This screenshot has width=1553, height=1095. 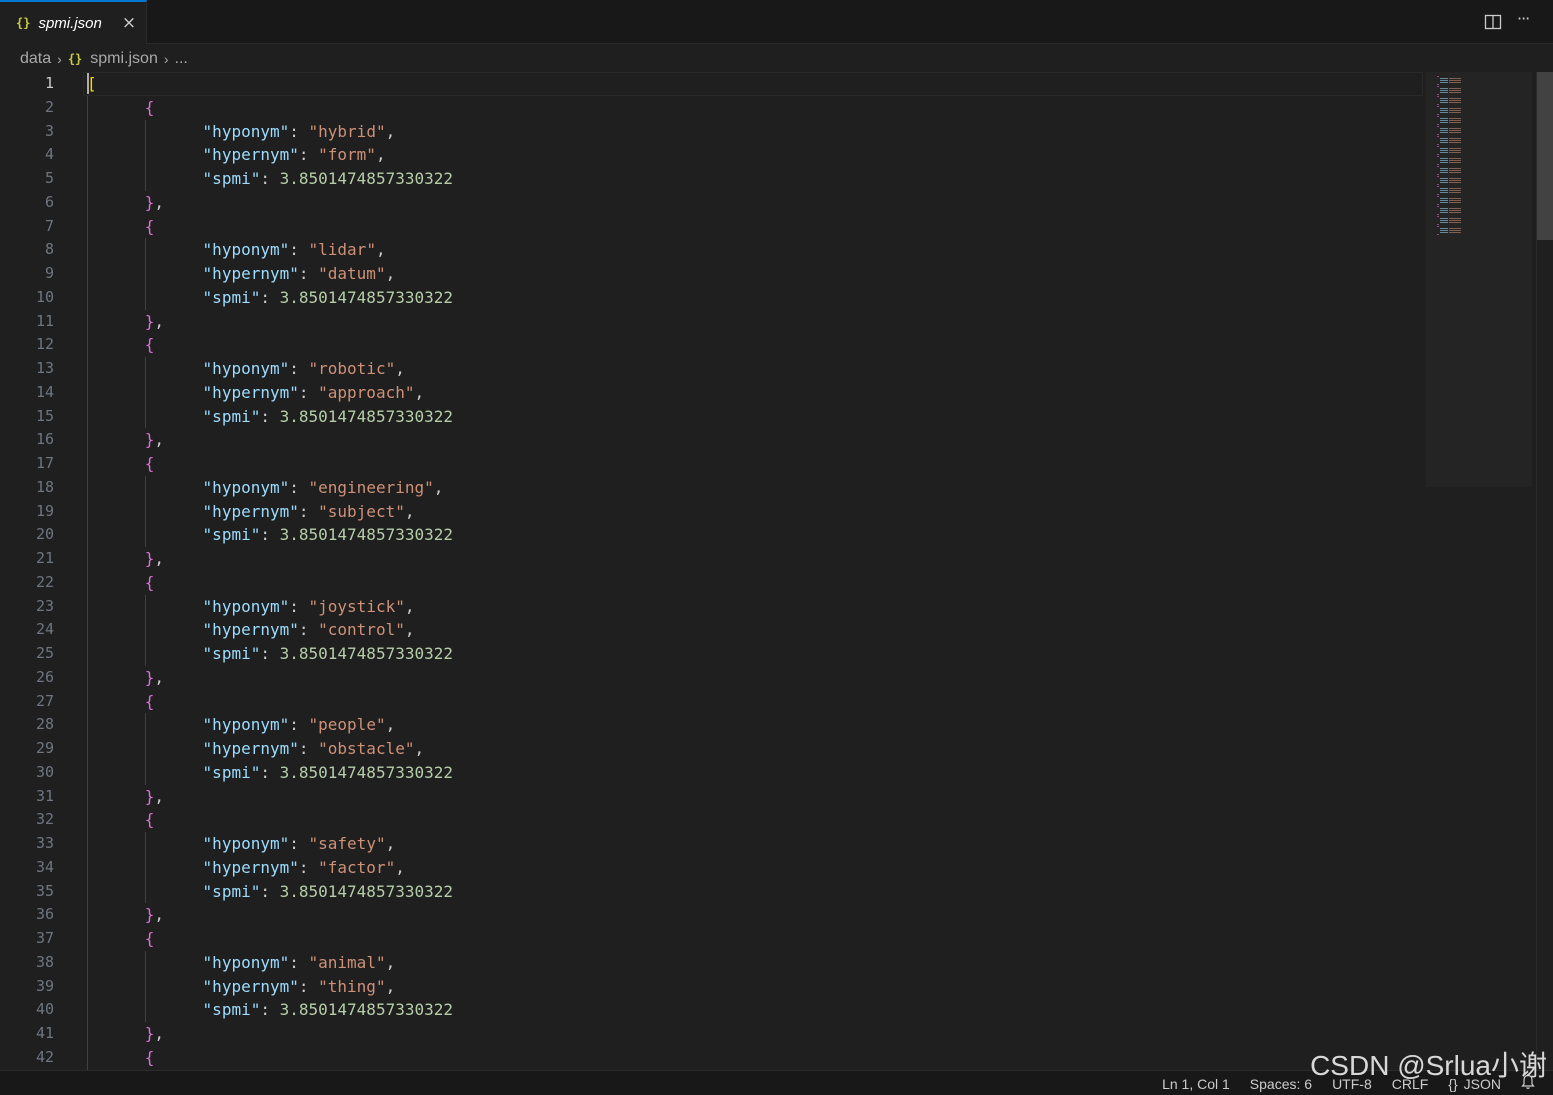 What do you see at coordinates (35, 59) in the screenshot?
I see `breadcrumb-item-data: data` at bounding box center [35, 59].